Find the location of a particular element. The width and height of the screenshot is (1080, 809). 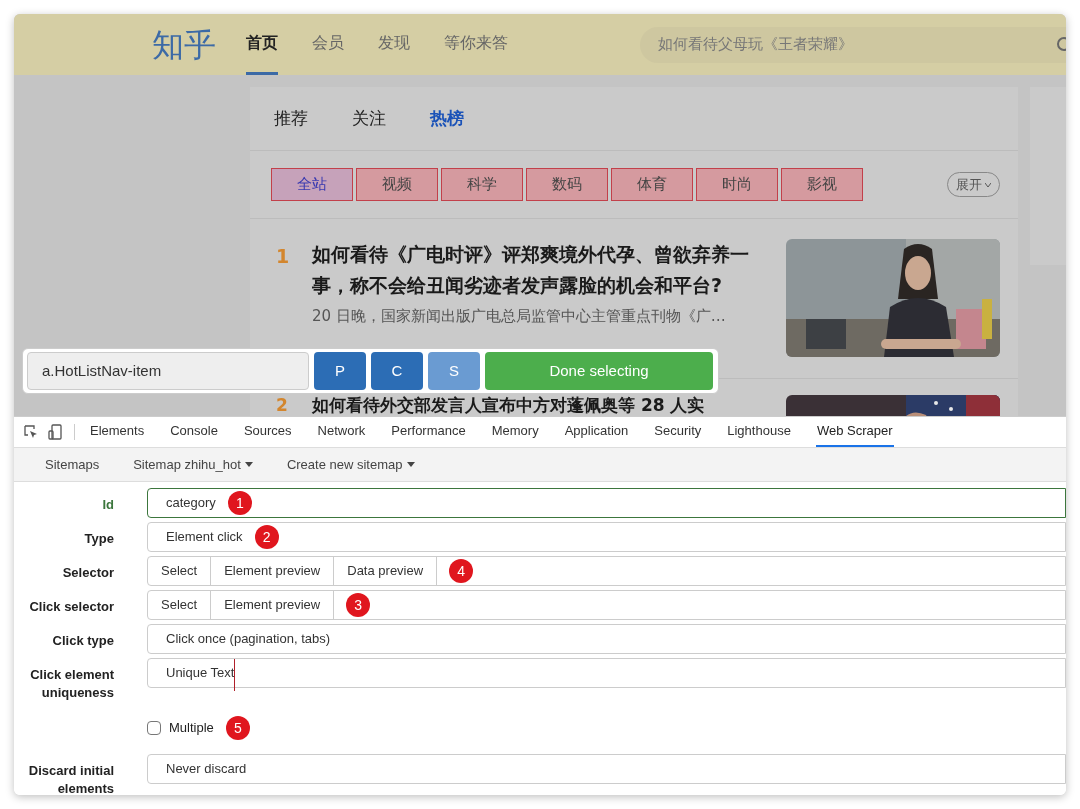

category-chip: 体育 is located at coordinates (652, 184).